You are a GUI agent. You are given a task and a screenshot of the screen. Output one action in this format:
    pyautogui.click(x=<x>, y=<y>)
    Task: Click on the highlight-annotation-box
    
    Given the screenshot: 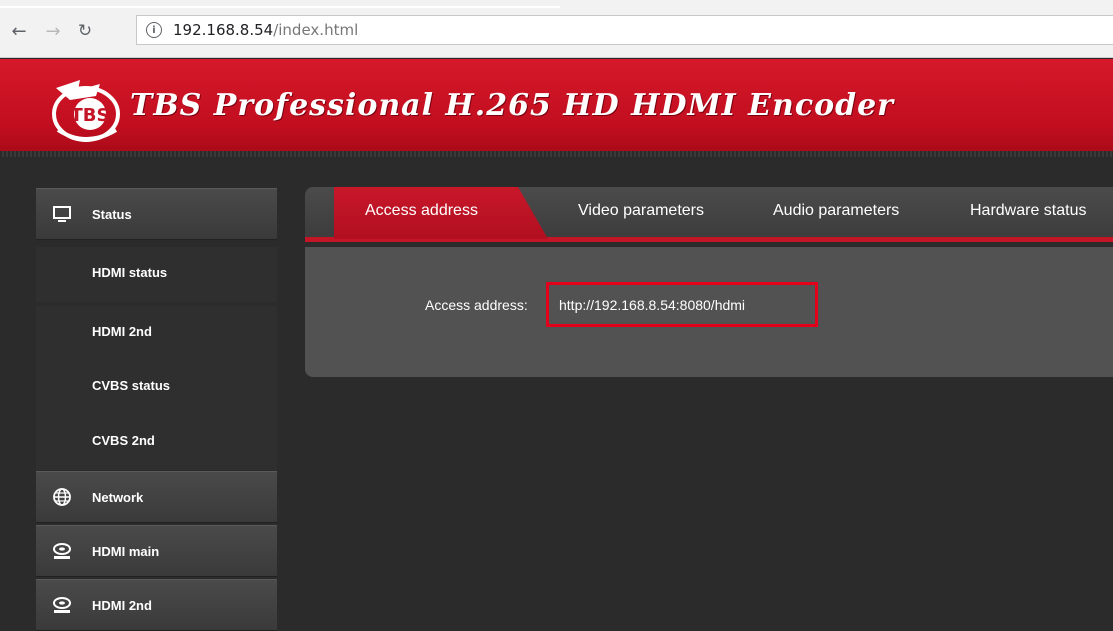 What is the action you would take?
    pyautogui.click(x=682, y=304)
    